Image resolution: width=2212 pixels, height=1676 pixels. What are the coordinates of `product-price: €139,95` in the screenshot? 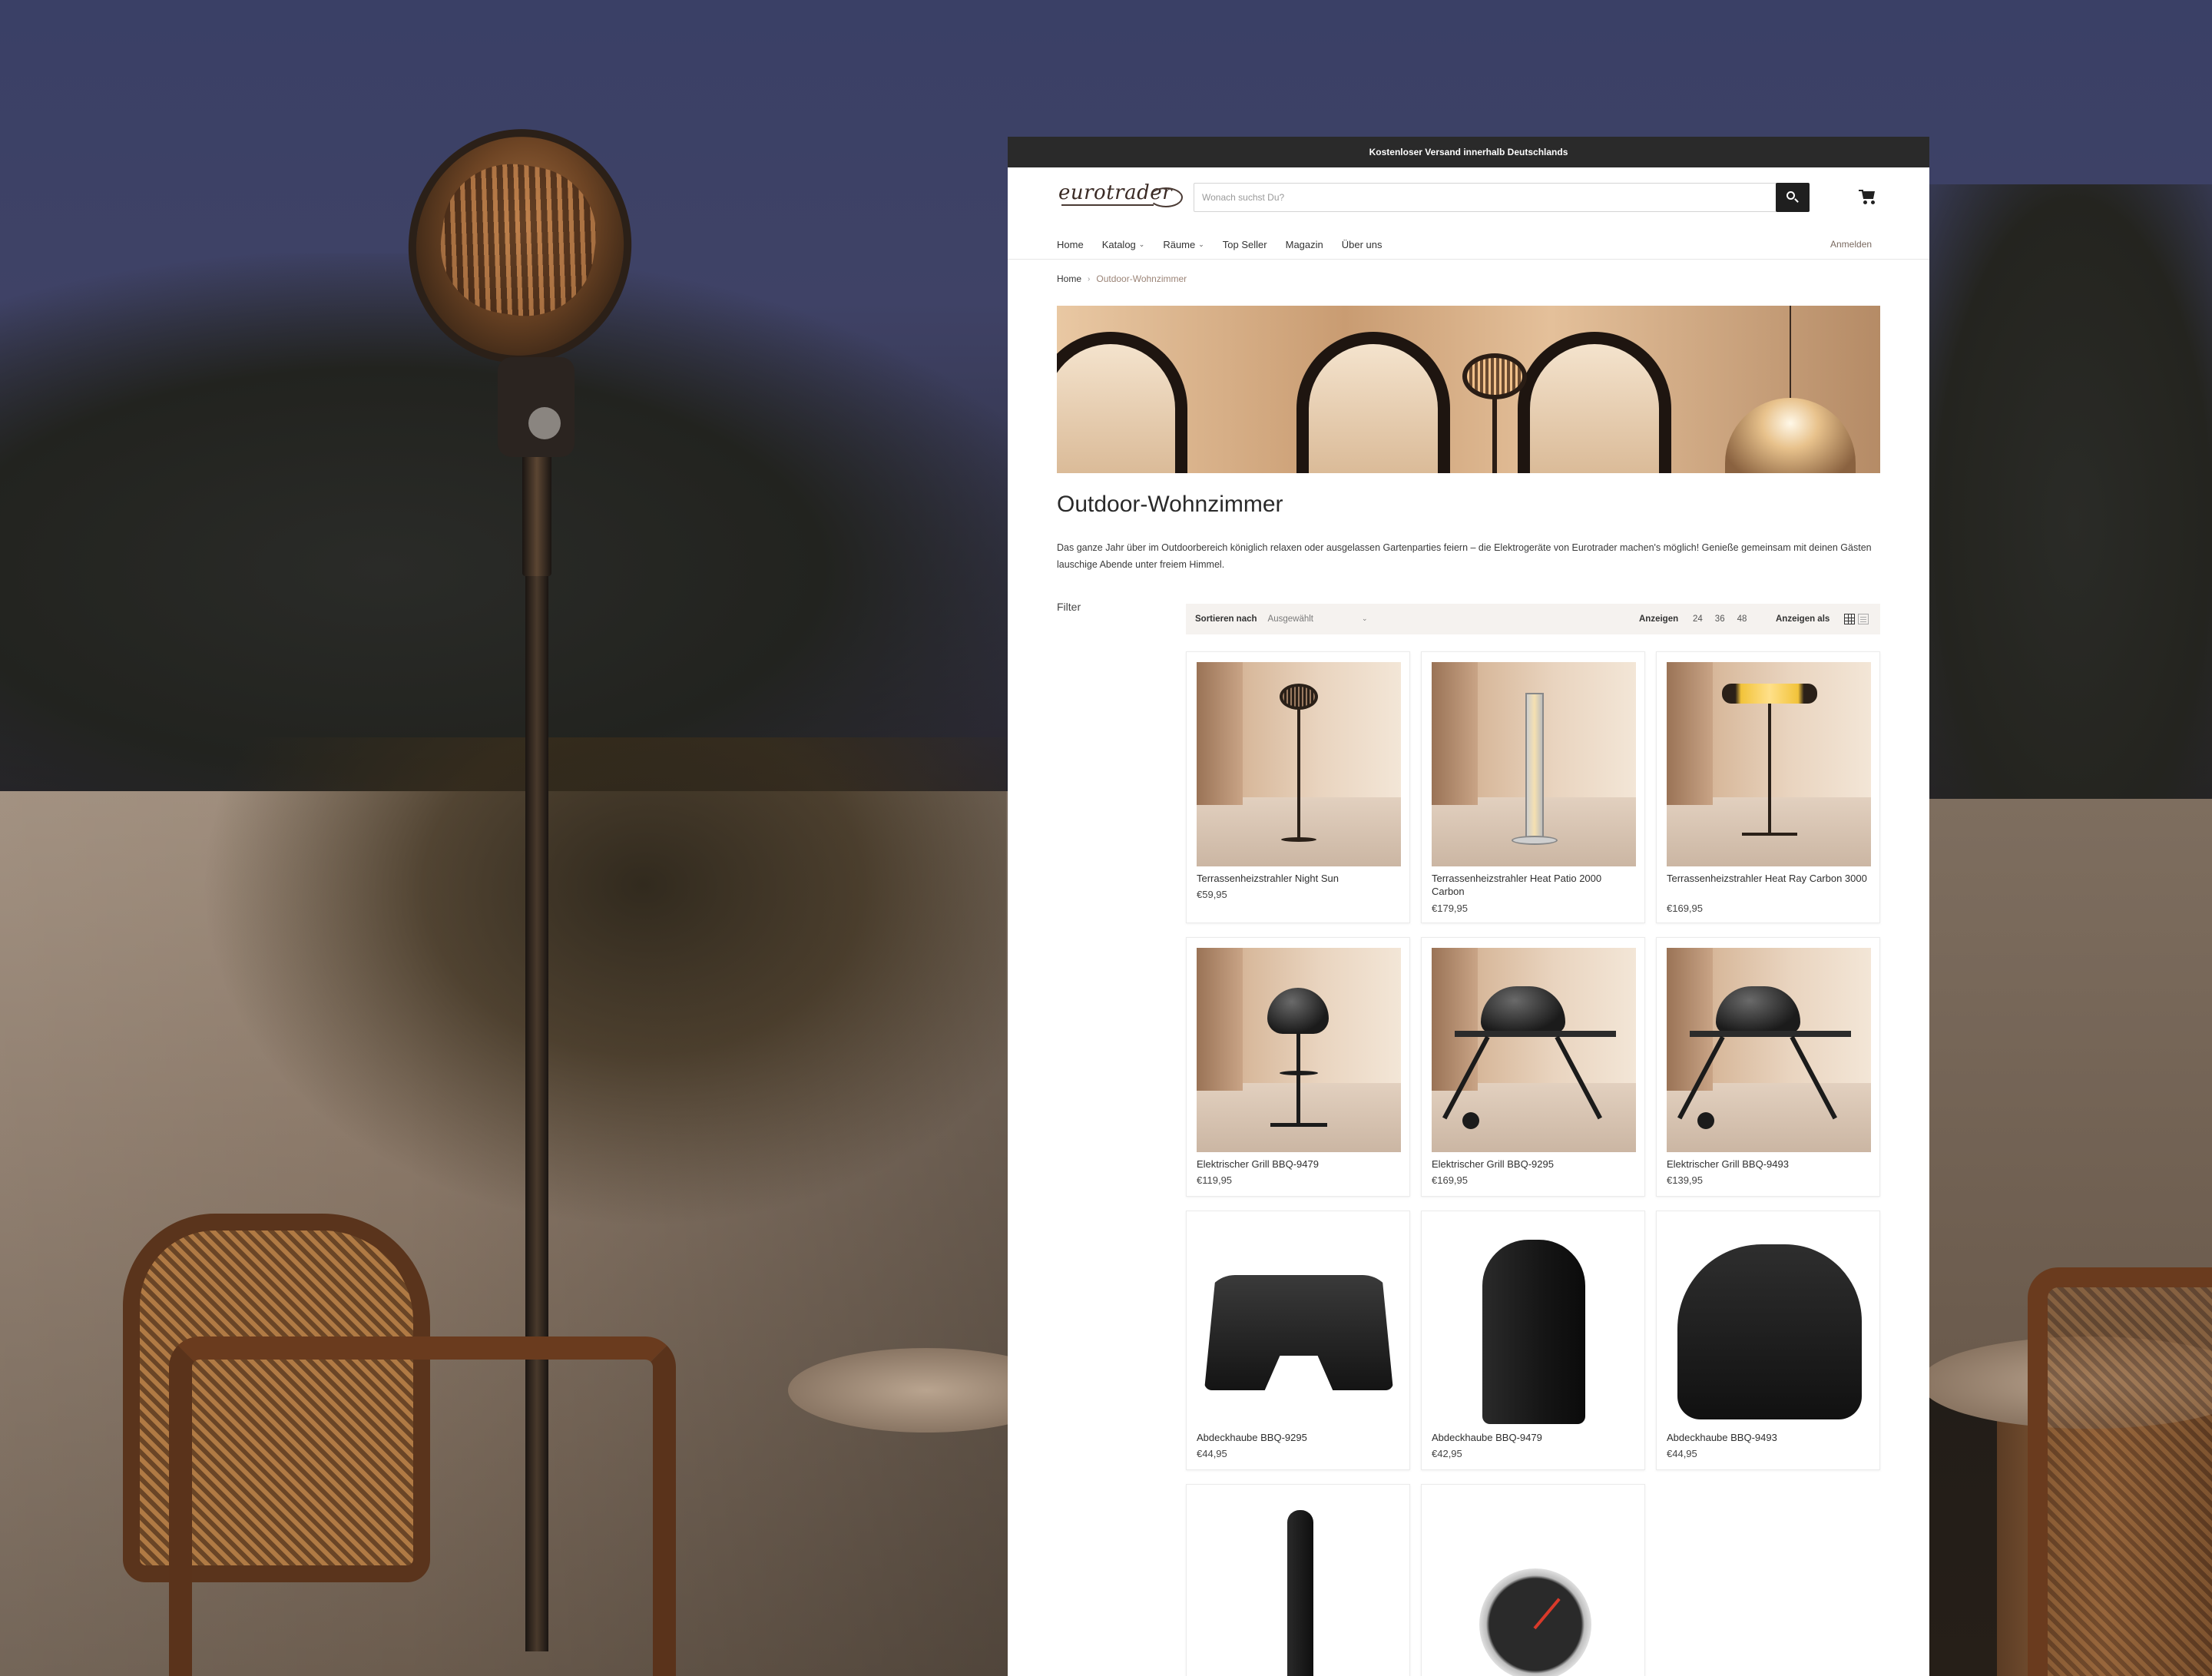 It's located at (1685, 1180).